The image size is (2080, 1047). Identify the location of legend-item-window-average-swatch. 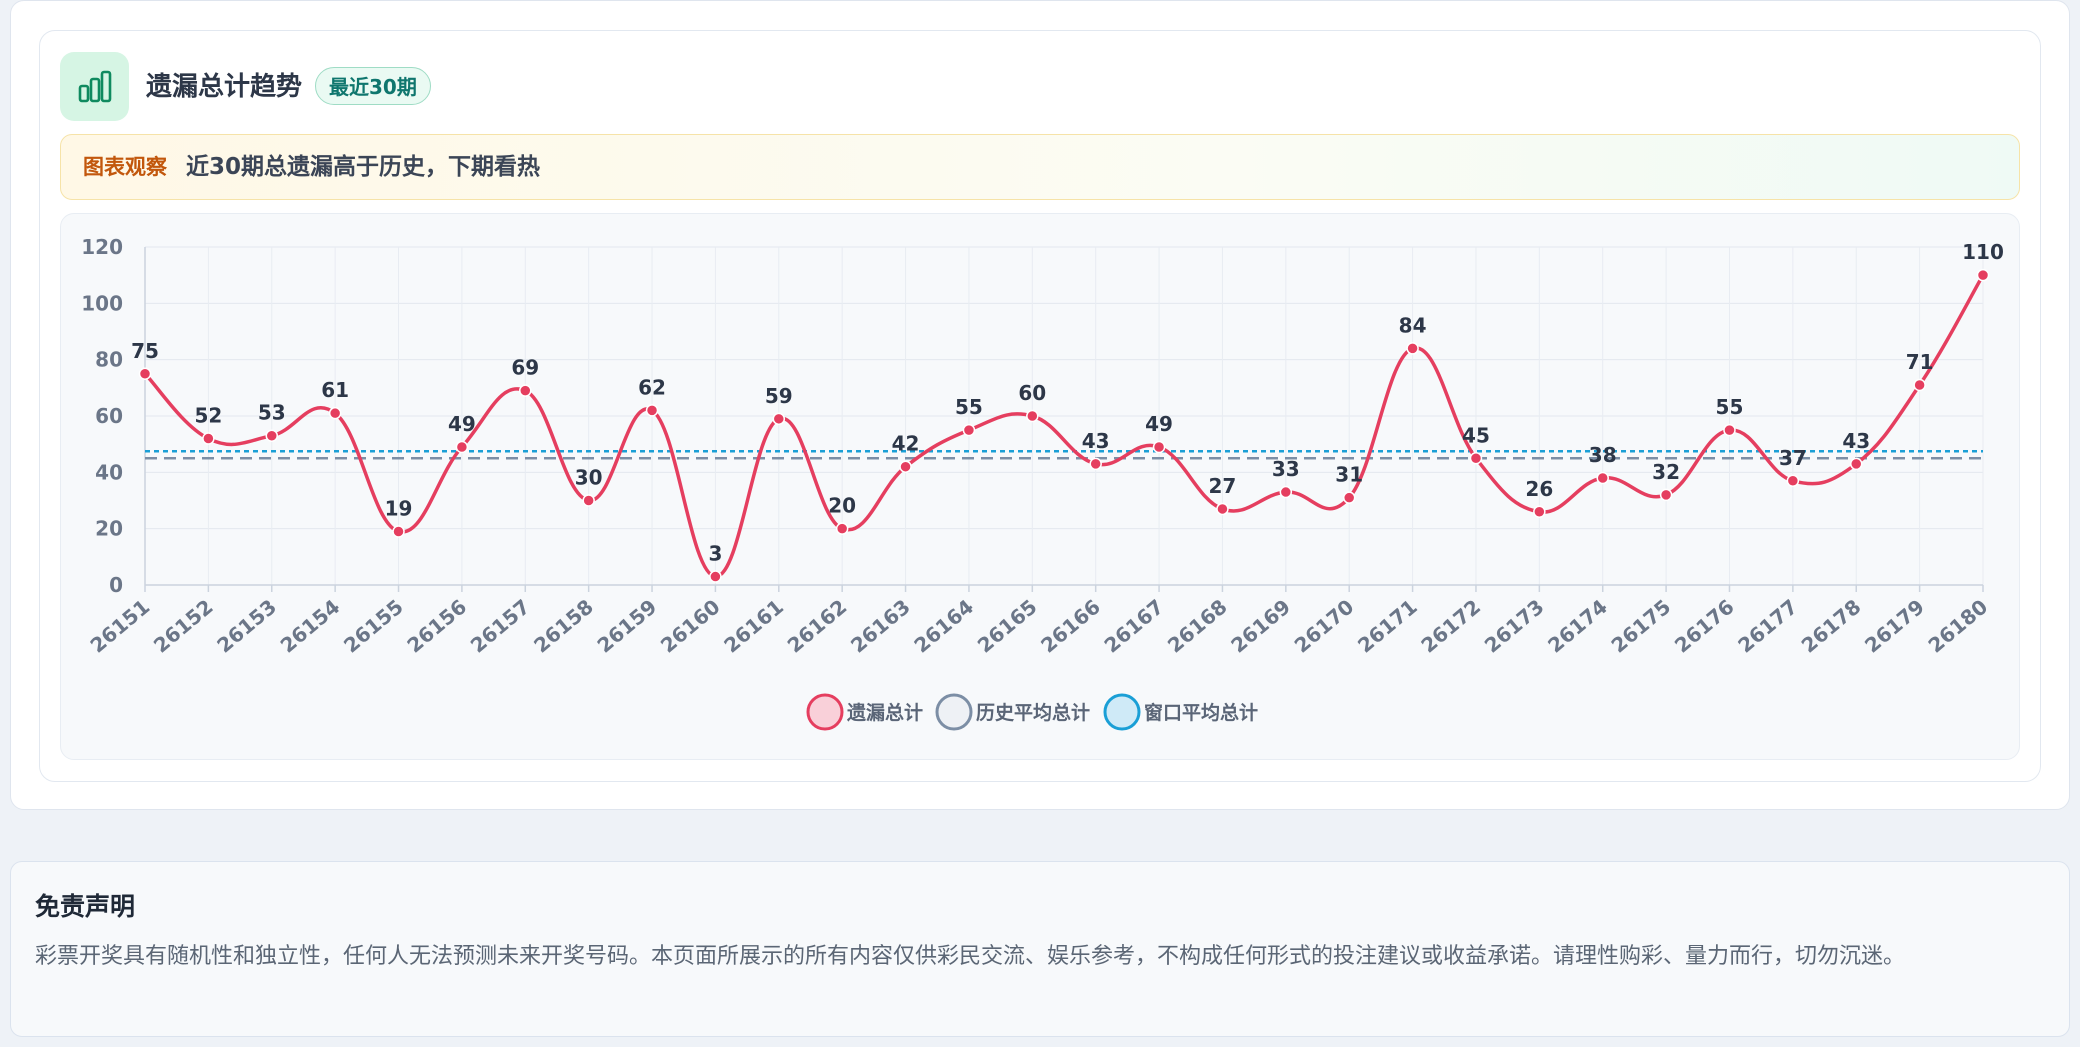
(1122, 712).